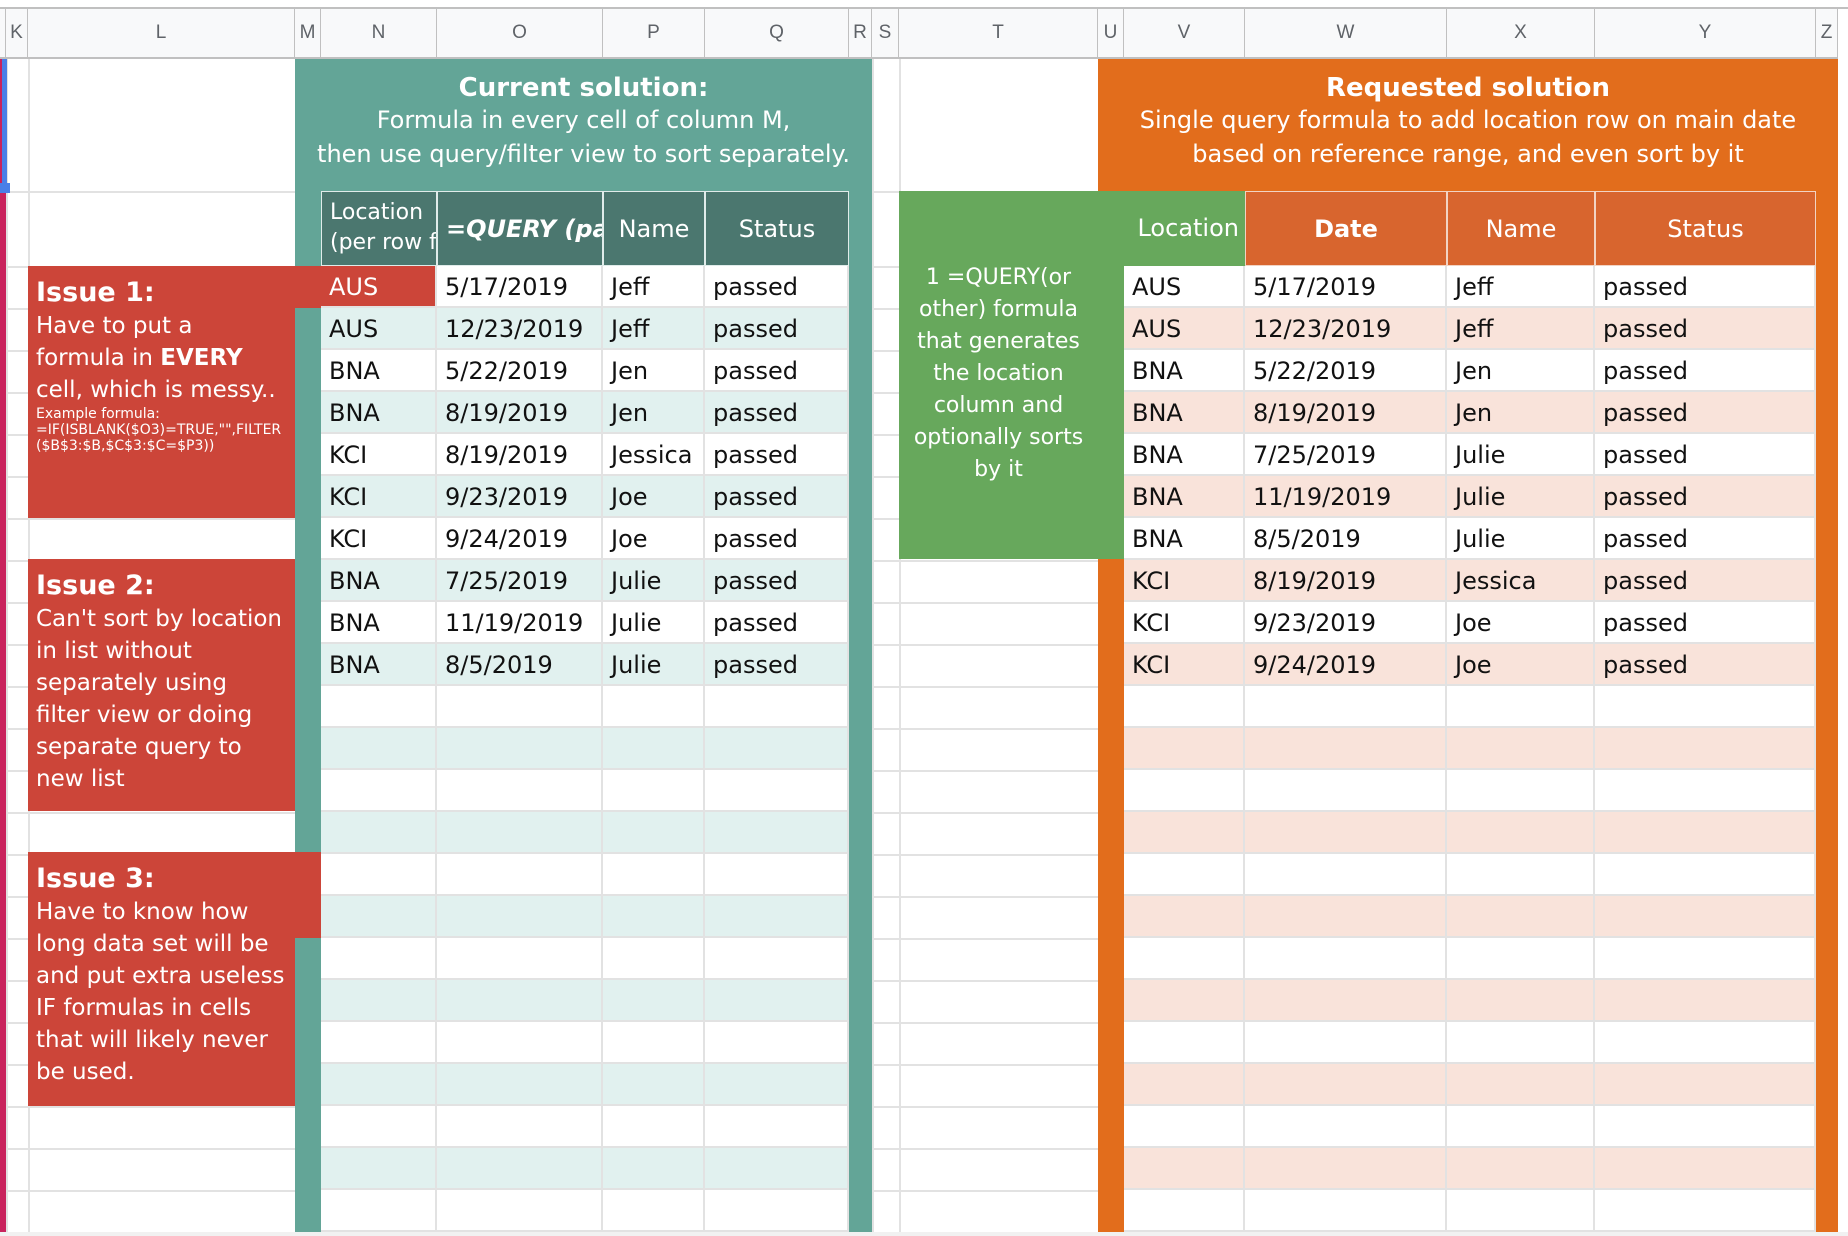 This screenshot has width=1848, height=1236. I want to click on column-header-Y: Y, so click(1705, 33).